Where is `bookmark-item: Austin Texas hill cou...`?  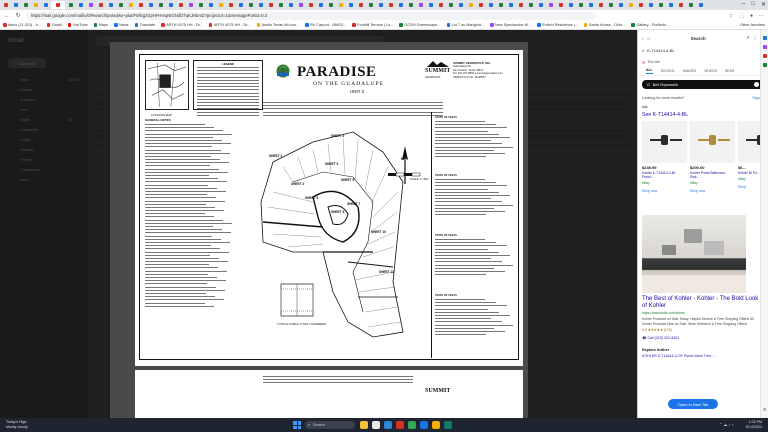
bookmark-item: Austin Texas hill cou... is located at coordinates (277, 25).